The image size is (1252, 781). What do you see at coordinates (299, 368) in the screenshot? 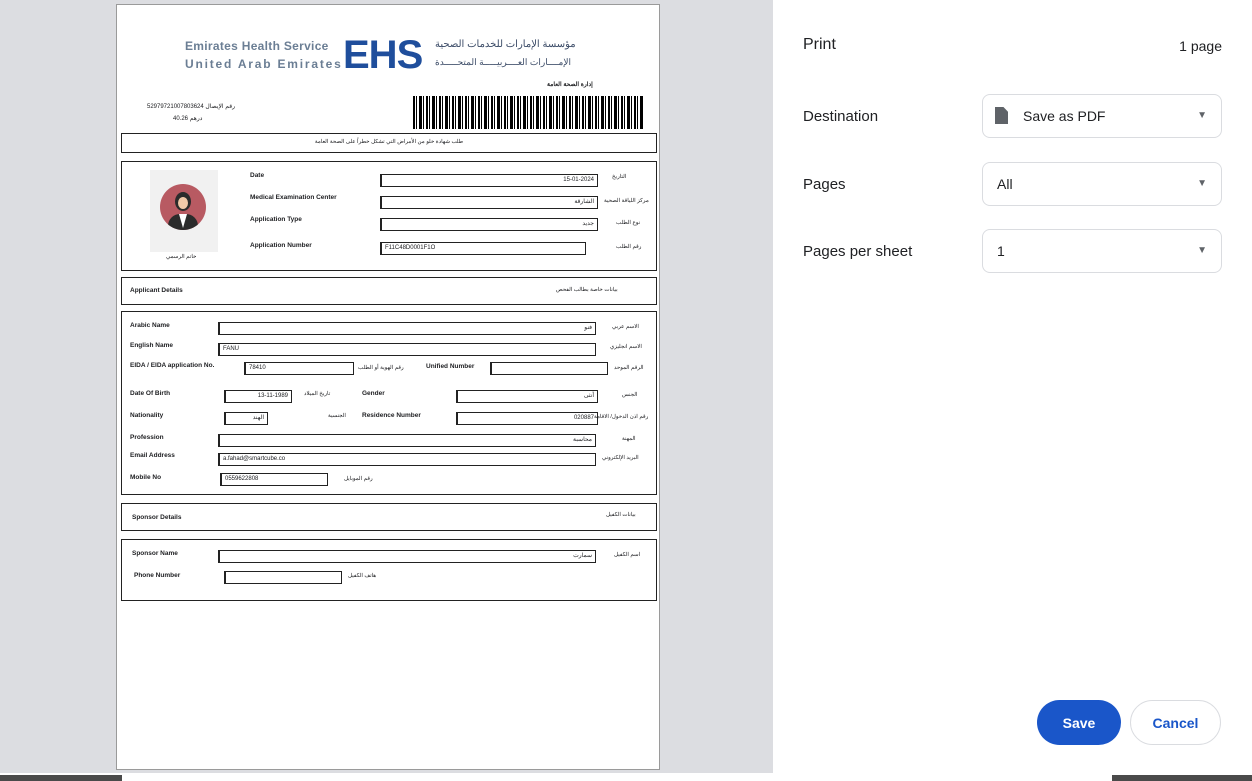
I see `eida-field: 78410` at bounding box center [299, 368].